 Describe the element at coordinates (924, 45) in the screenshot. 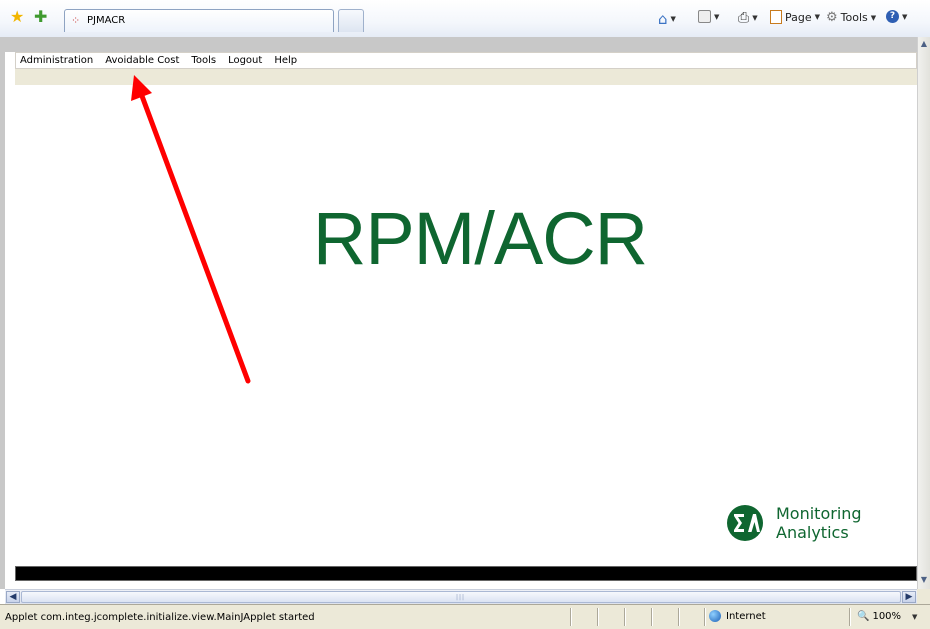

I see `scroll-up-icon: ▲` at that location.